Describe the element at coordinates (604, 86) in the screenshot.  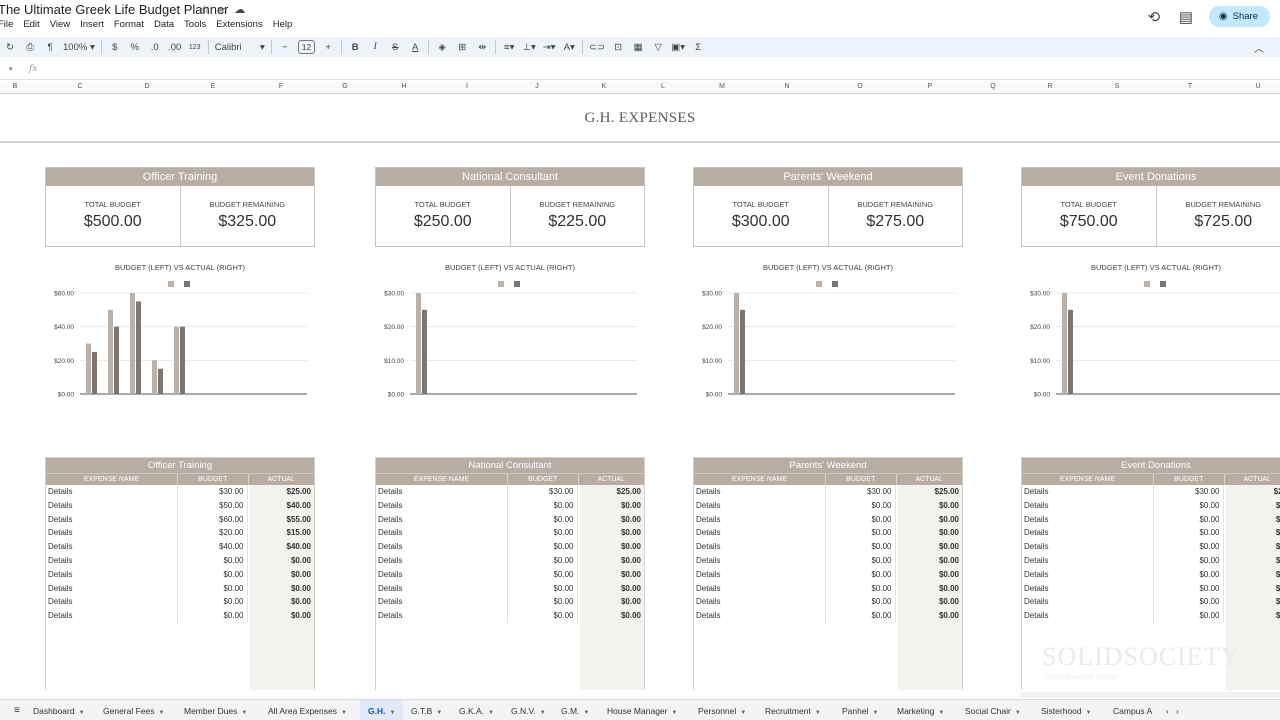
I see `column-header-k: K` at that location.